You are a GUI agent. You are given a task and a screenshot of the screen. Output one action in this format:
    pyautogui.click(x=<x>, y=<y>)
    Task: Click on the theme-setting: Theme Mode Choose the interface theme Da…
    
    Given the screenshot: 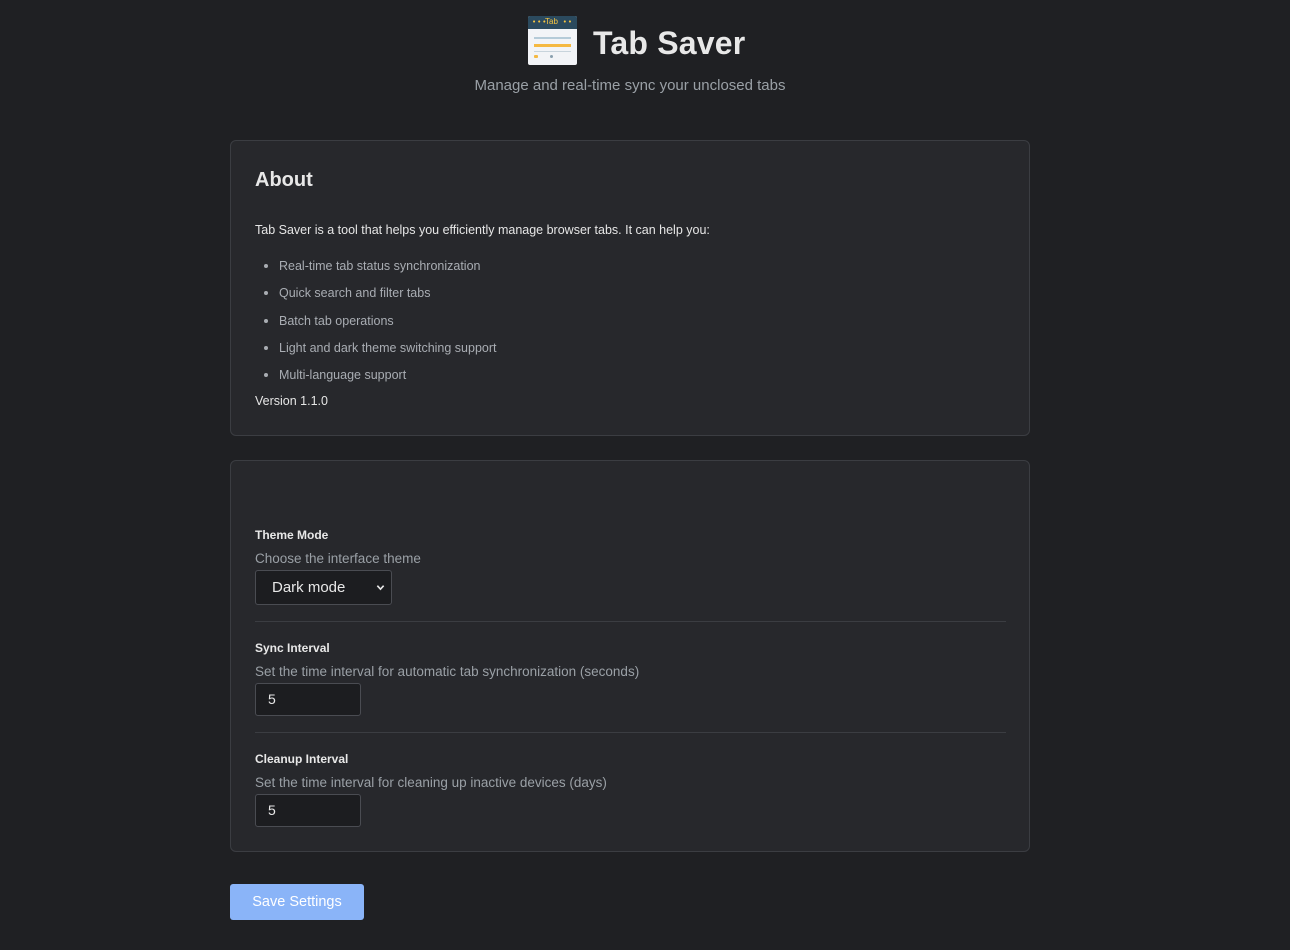 What is the action you would take?
    pyautogui.click(x=630, y=566)
    